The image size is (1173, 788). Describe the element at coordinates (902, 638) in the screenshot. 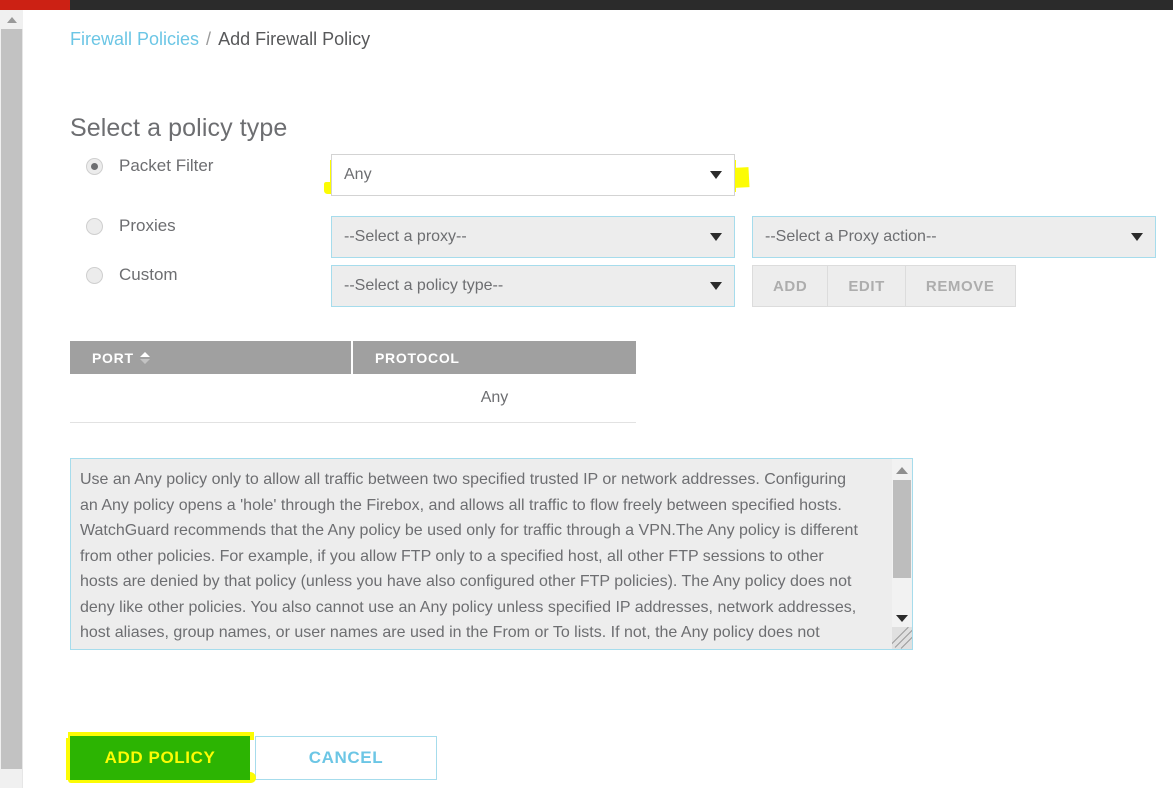

I see `textarea-resize-handle-icon` at that location.